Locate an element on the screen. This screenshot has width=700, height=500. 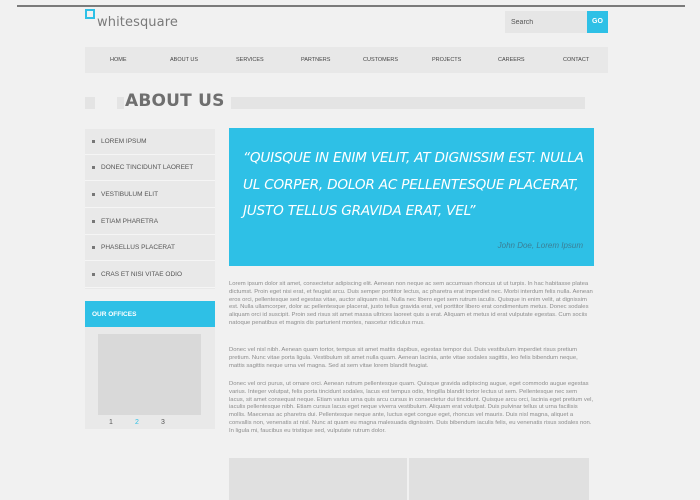
offices-heading: OUR OFFICES is located at coordinates (150, 314).